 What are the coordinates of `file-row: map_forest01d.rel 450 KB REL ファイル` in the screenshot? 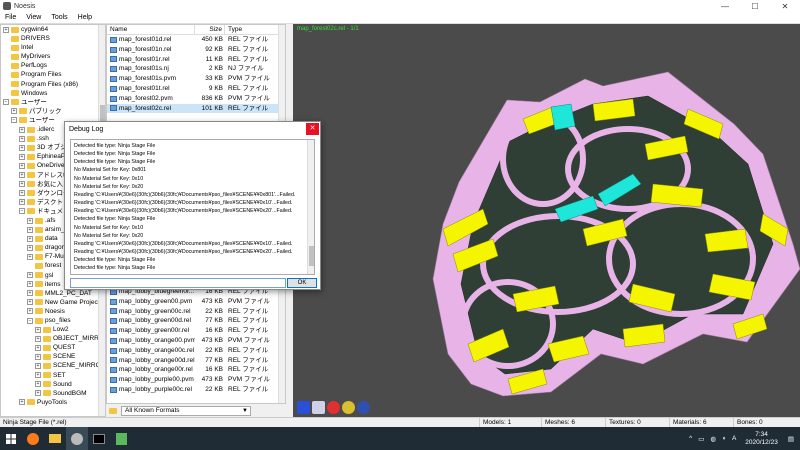 It's located at (196, 40).